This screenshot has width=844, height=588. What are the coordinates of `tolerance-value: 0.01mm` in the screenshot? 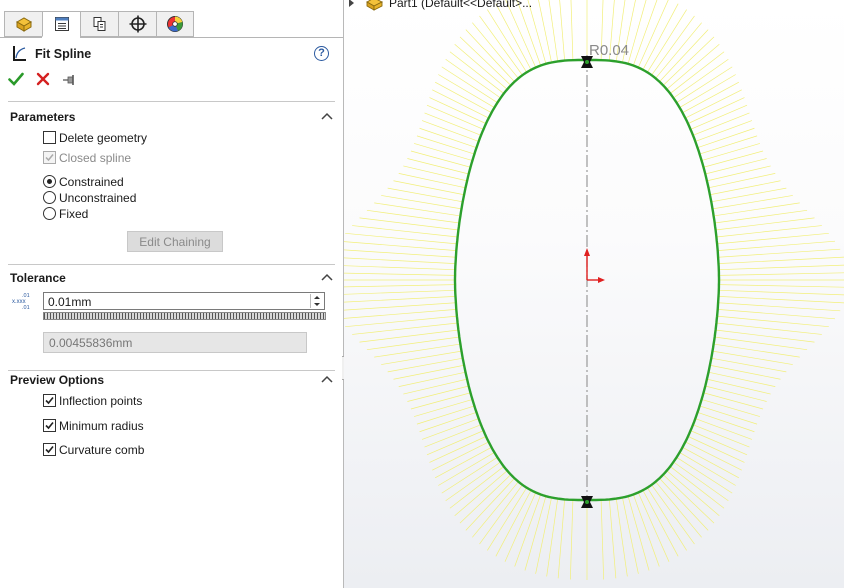 It's located at (70, 302).